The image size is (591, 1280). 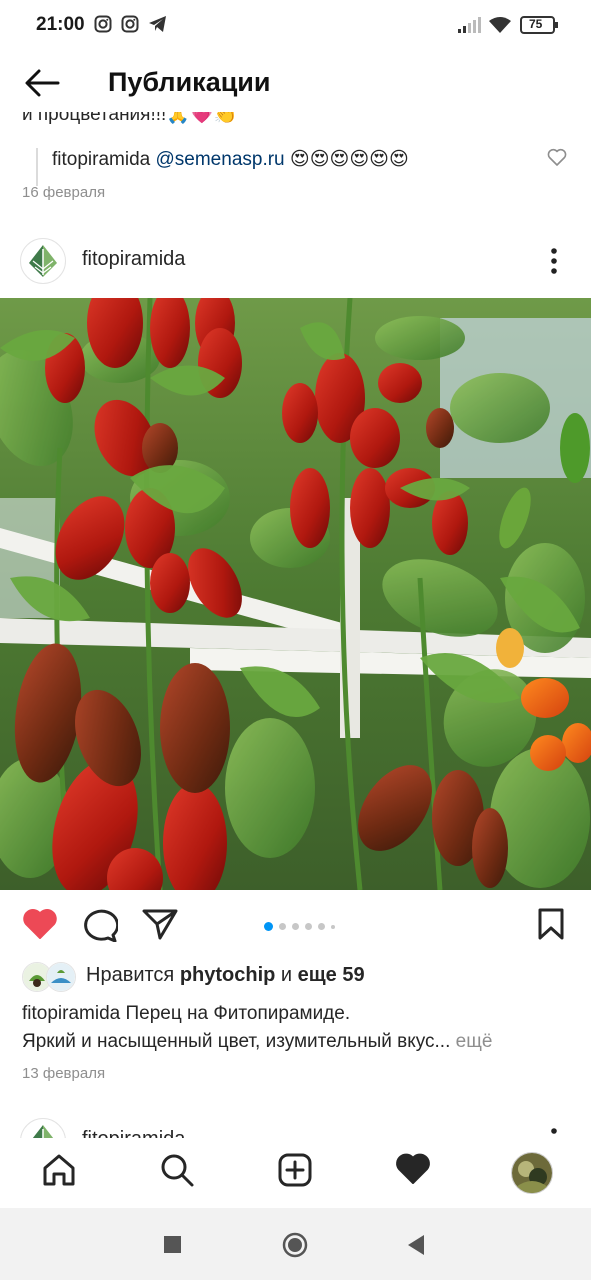 I want to click on battery-level: 75, so click(x=536, y=24).